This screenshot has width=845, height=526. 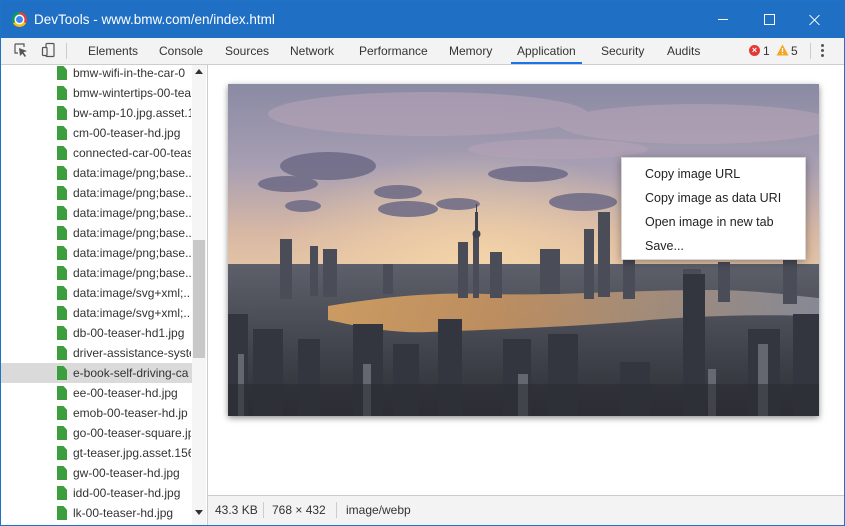 What do you see at coordinates (127, 493) in the screenshot?
I see `file-tree-item-label: idd-00-teaser-hd.jpg` at bounding box center [127, 493].